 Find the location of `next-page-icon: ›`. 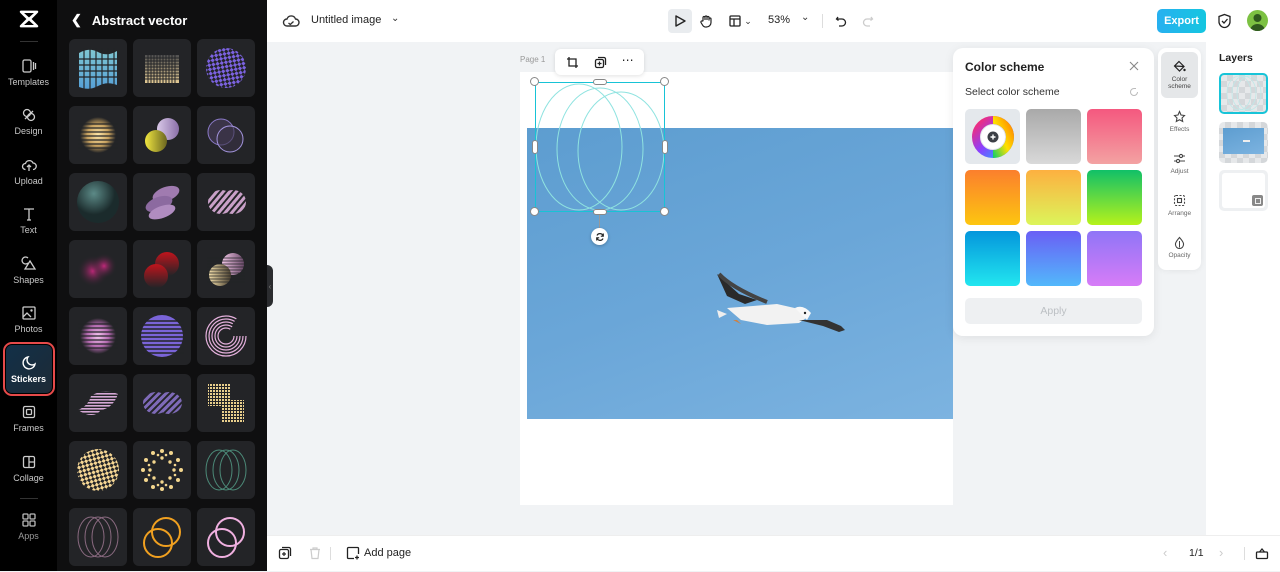

next-page-icon: › is located at coordinates (1221, 552).